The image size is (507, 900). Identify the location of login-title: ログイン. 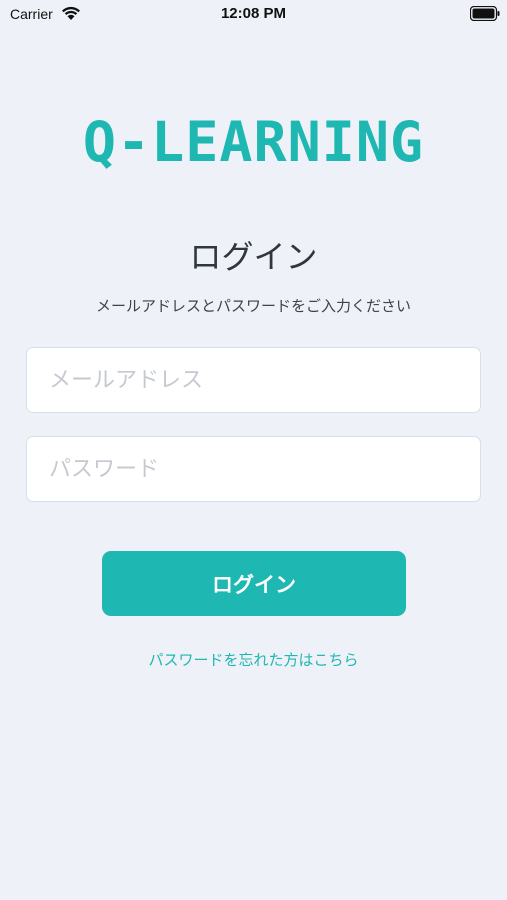
(253, 257).